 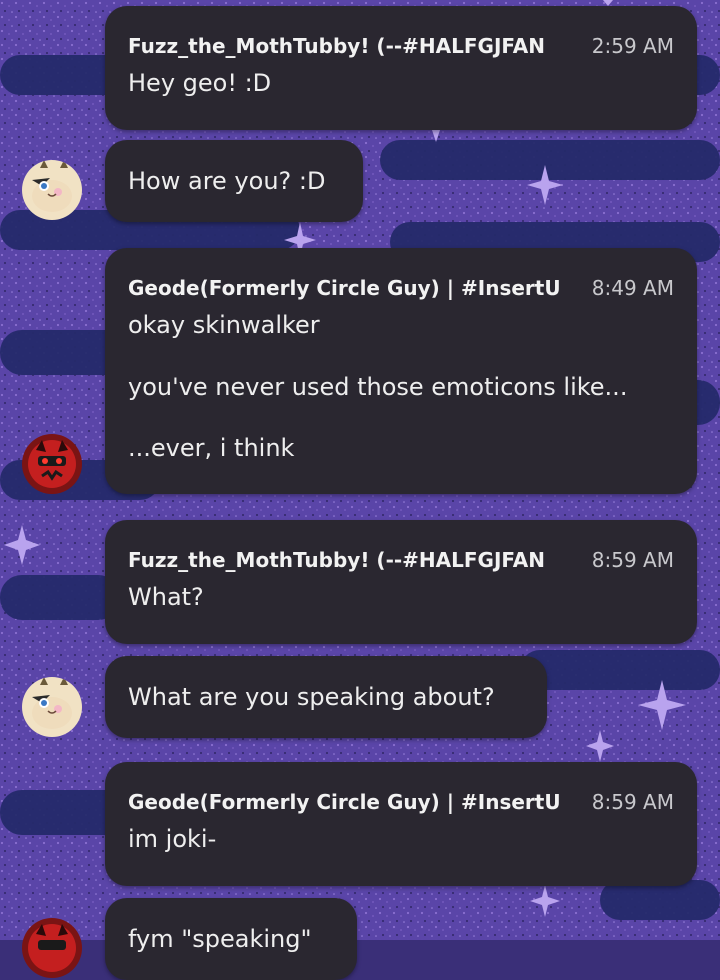 I want to click on message-text: Hey geo! :D, so click(x=200, y=83).